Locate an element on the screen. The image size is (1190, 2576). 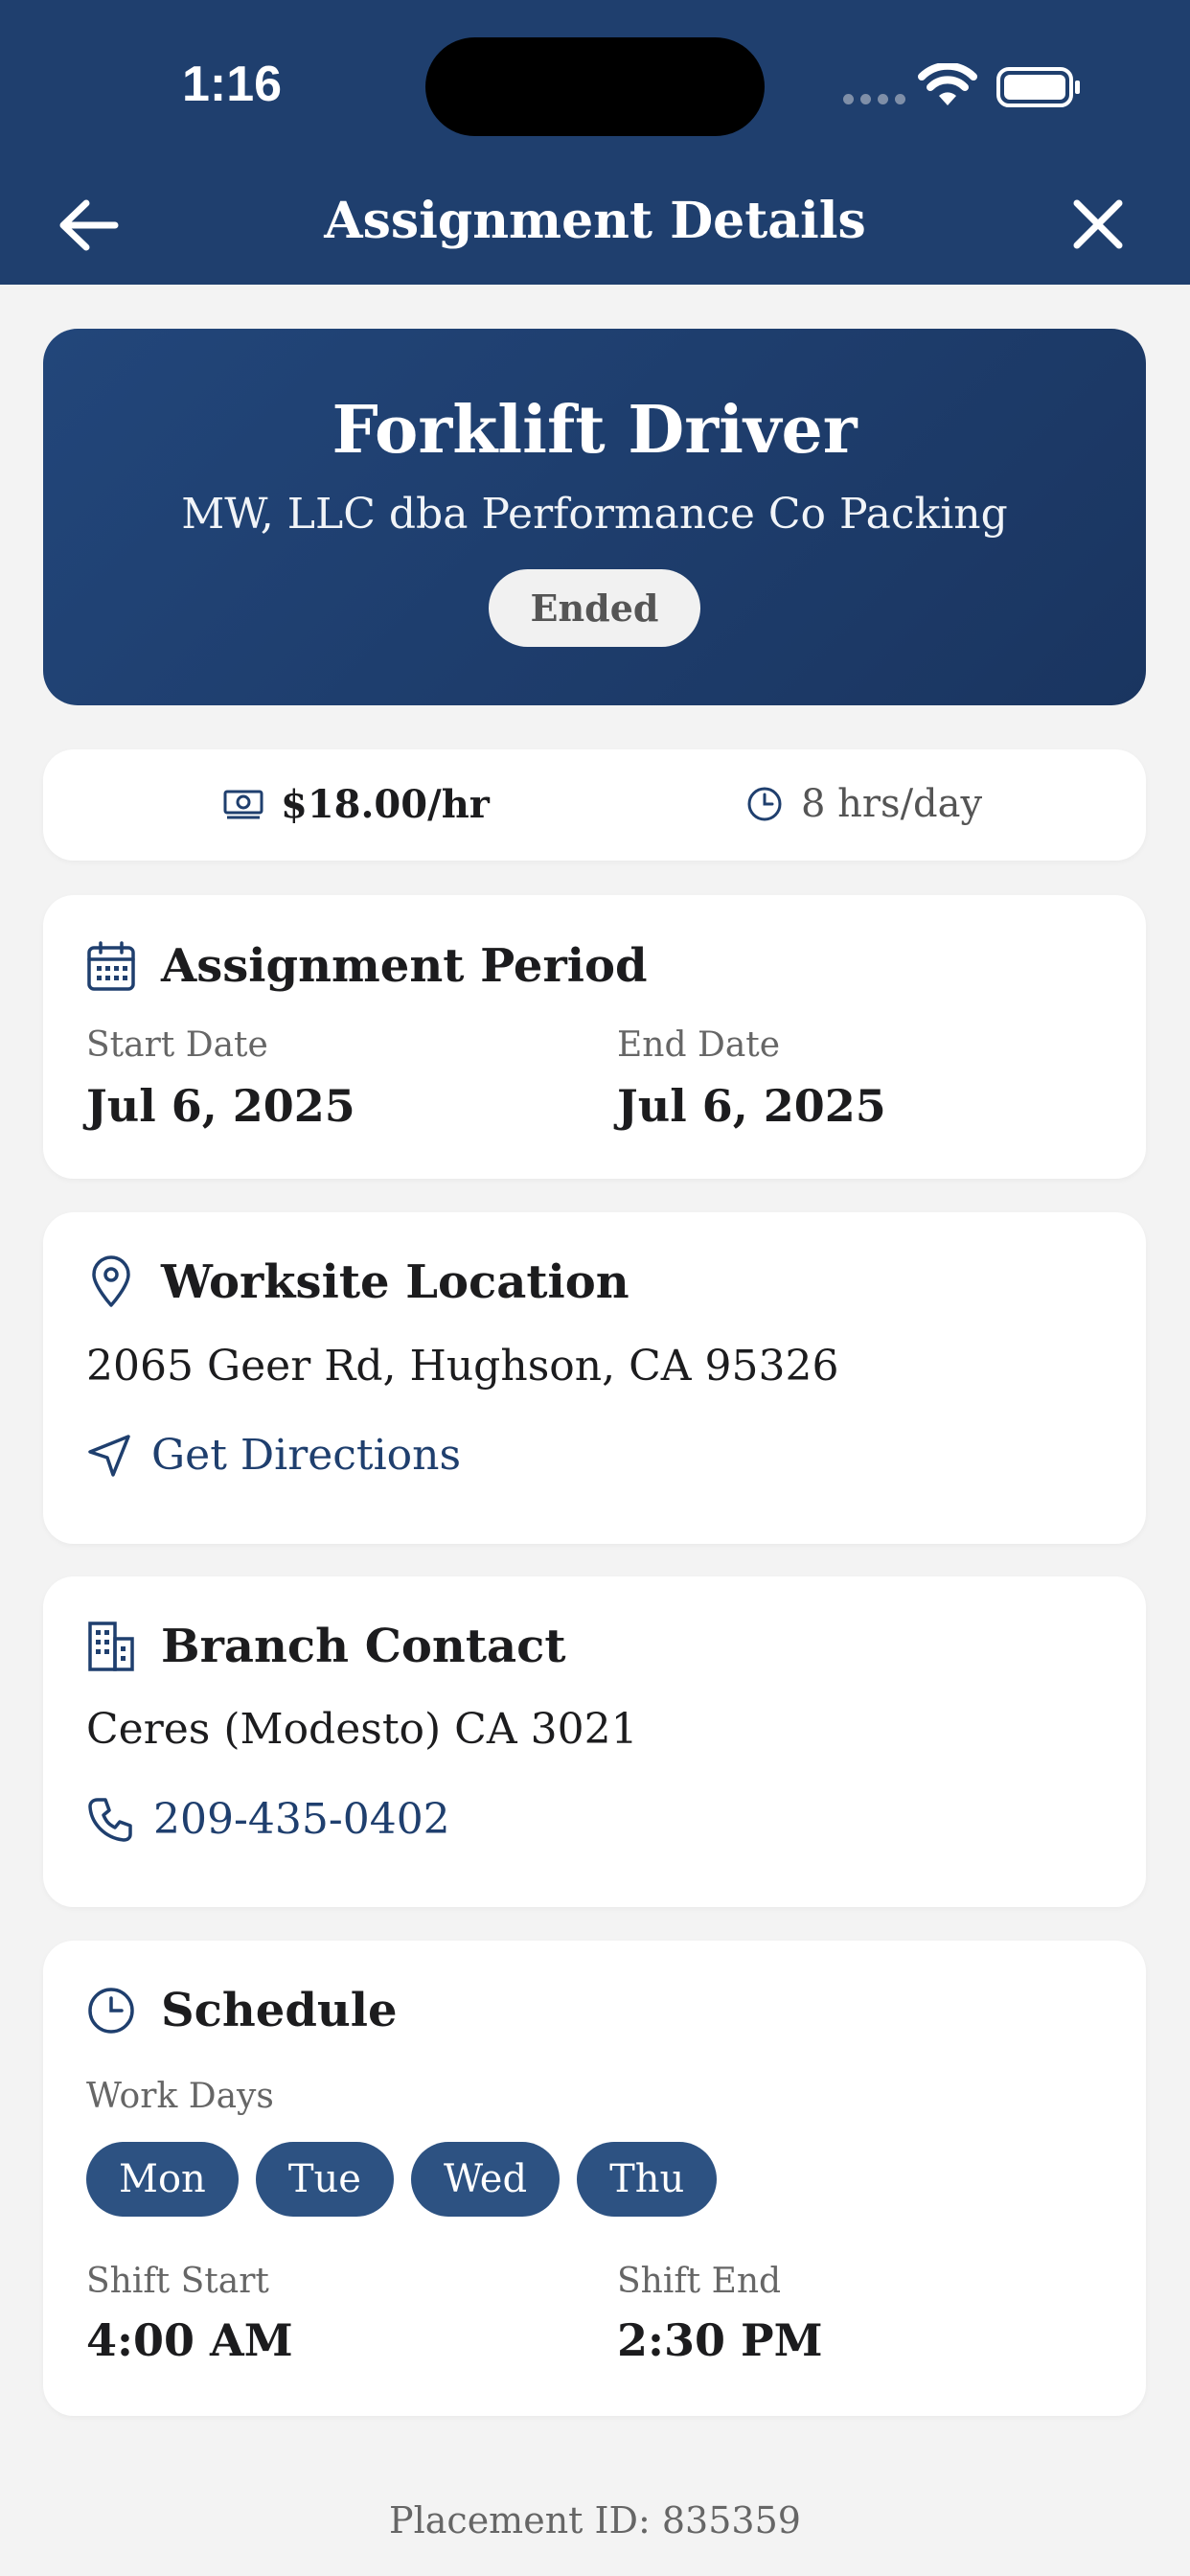
schedule-heading: Schedule is located at coordinates (242, 2011).